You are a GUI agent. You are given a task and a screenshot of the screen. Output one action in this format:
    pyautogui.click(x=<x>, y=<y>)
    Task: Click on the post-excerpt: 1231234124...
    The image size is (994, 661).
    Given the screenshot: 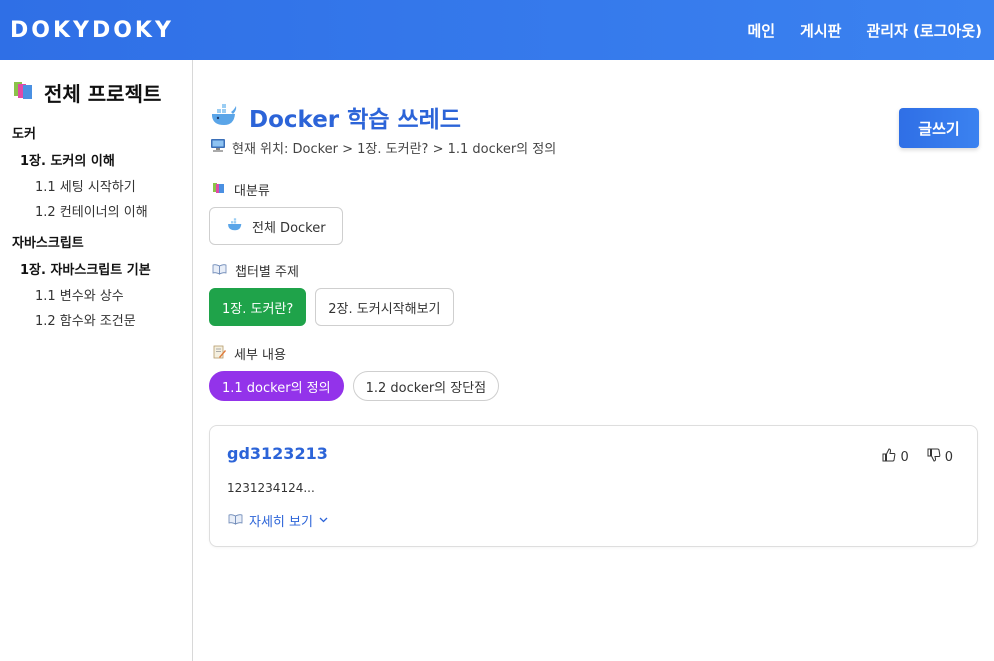 What is the action you would take?
    pyautogui.click(x=271, y=488)
    